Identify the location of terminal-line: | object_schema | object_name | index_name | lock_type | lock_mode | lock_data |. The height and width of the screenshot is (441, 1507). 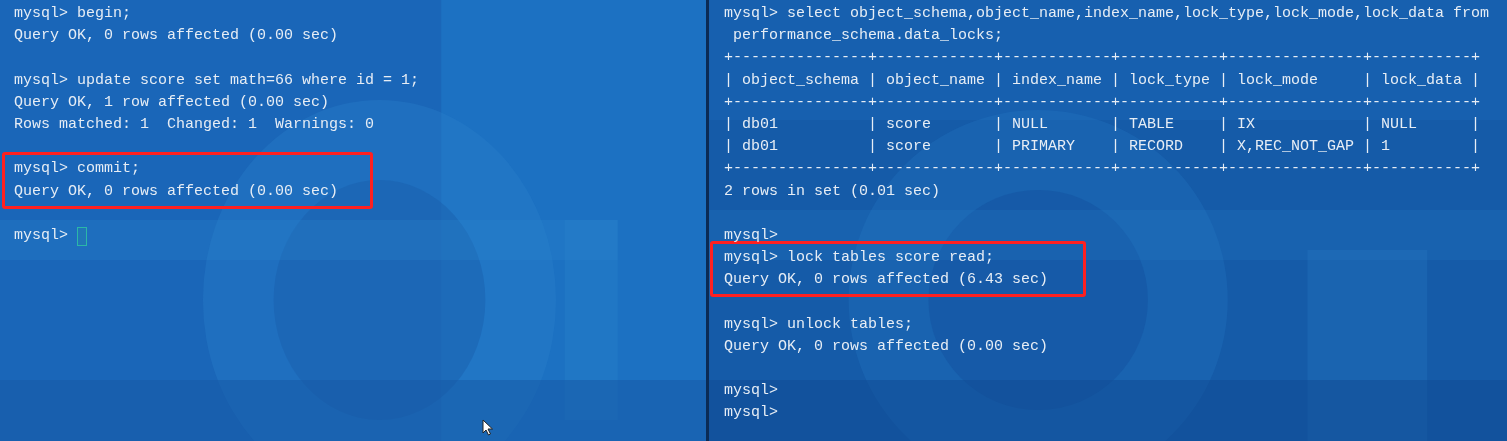
(1103, 80).